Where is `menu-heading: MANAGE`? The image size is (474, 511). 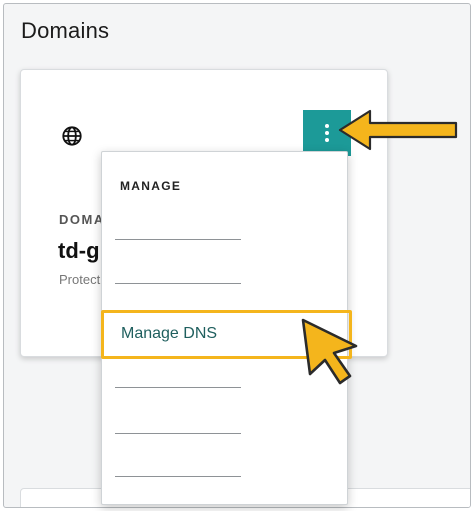 menu-heading: MANAGE is located at coordinates (151, 186).